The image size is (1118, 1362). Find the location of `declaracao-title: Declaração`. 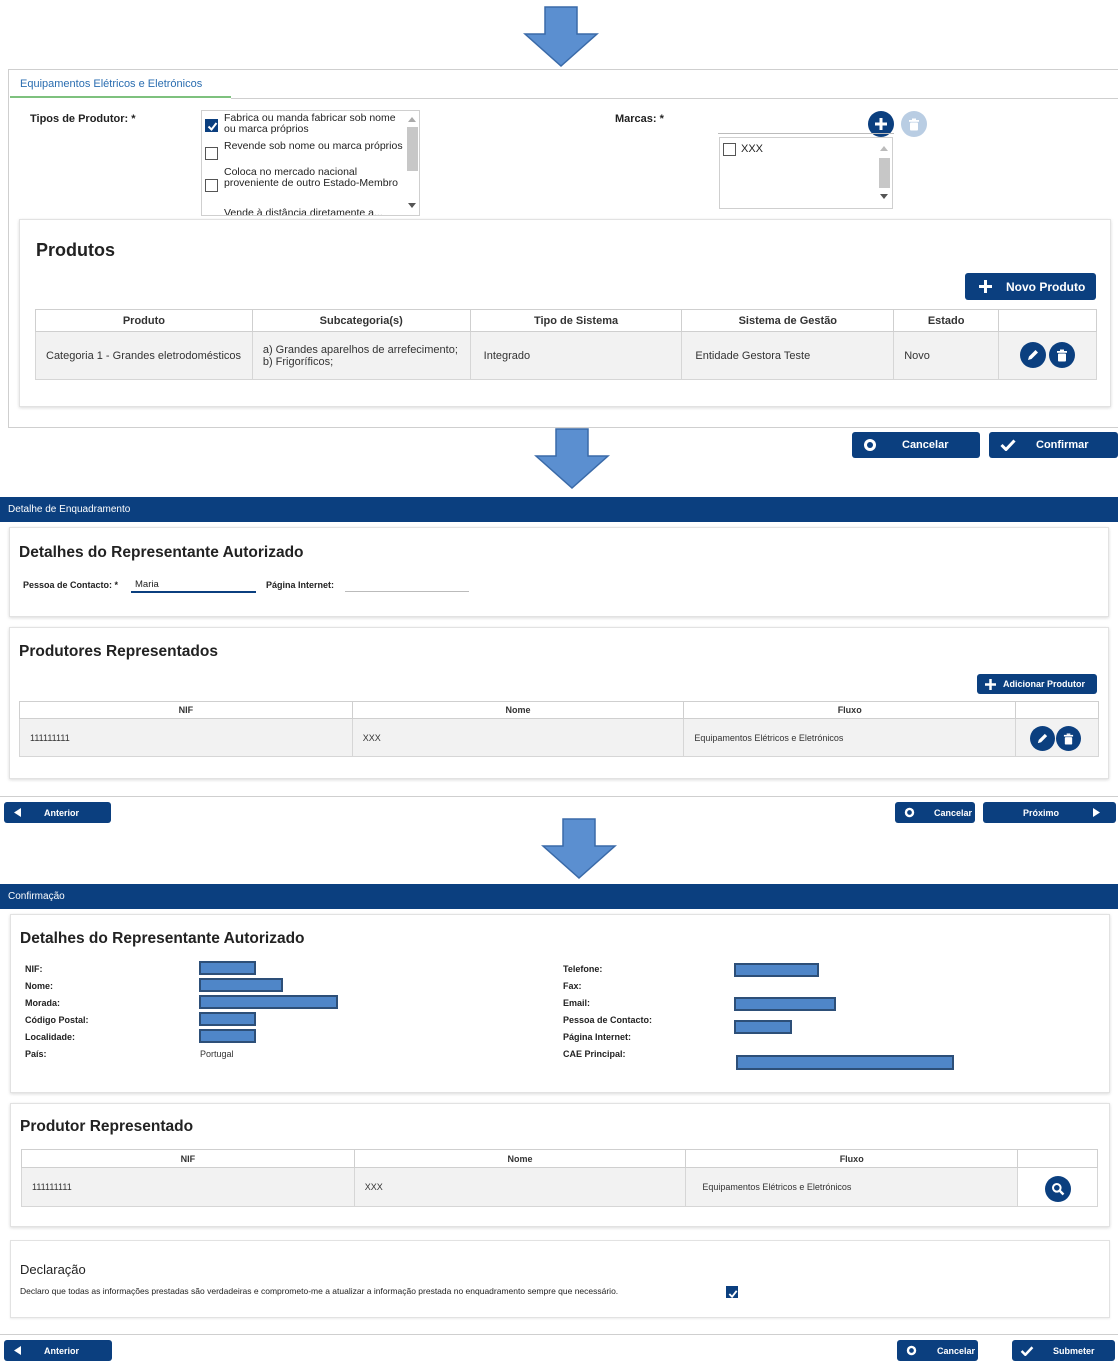

declaracao-title: Declaração is located at coordinates (53, 1269).